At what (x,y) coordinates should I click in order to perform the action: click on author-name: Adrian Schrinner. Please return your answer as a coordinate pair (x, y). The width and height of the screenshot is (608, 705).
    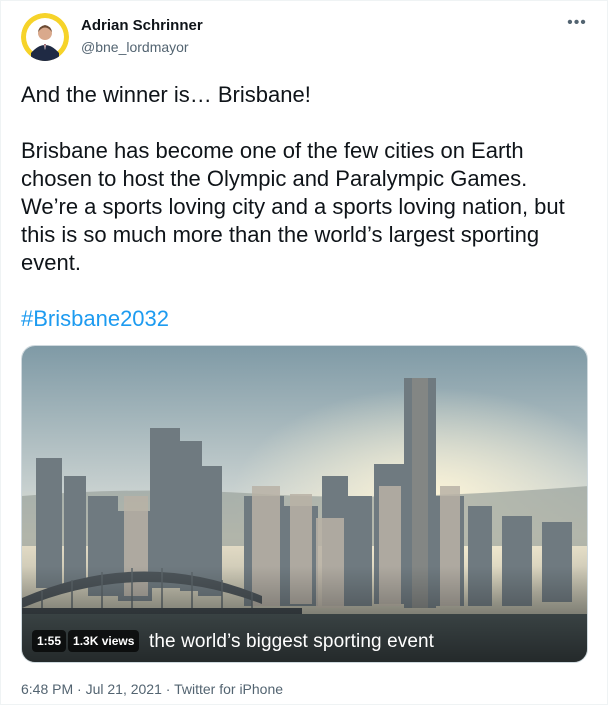
    Looking at the image, I should click on (142, 26).